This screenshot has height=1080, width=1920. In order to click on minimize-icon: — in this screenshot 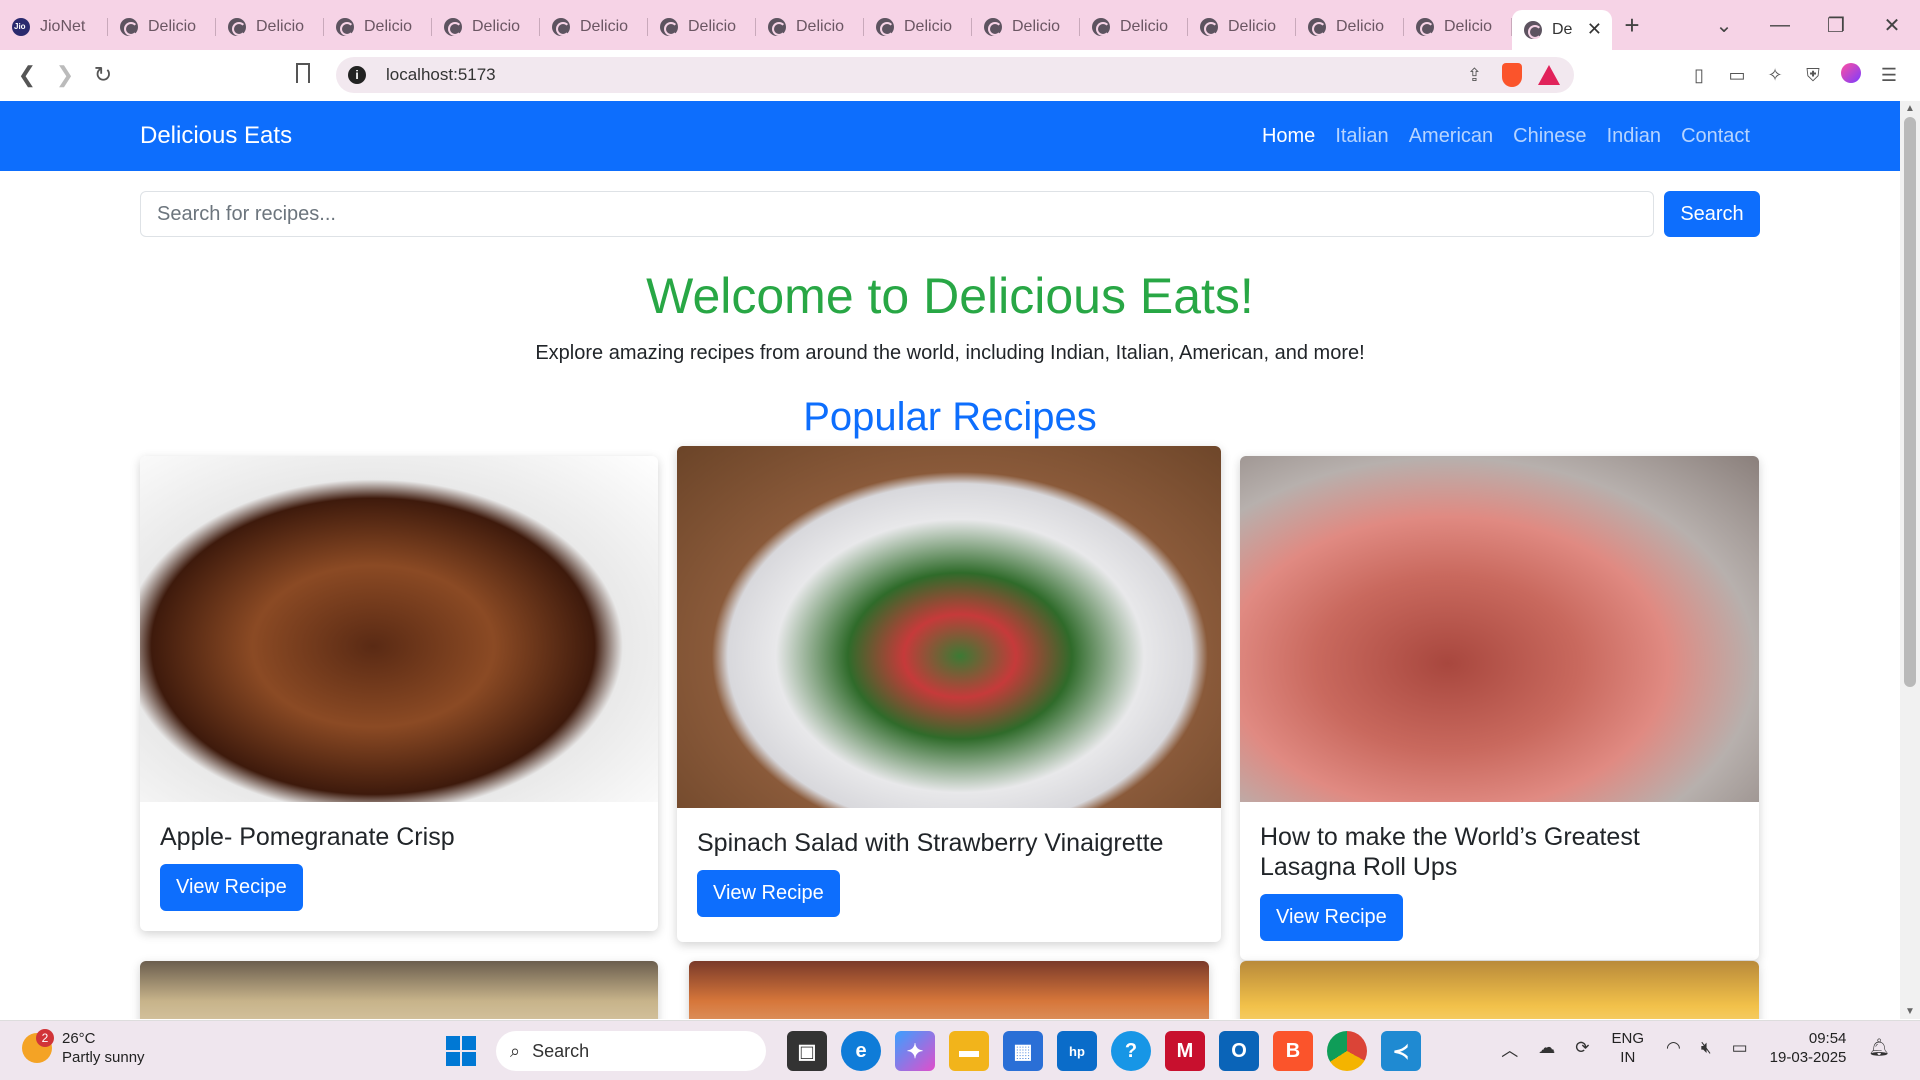, I will do `click(1780, 25)`.